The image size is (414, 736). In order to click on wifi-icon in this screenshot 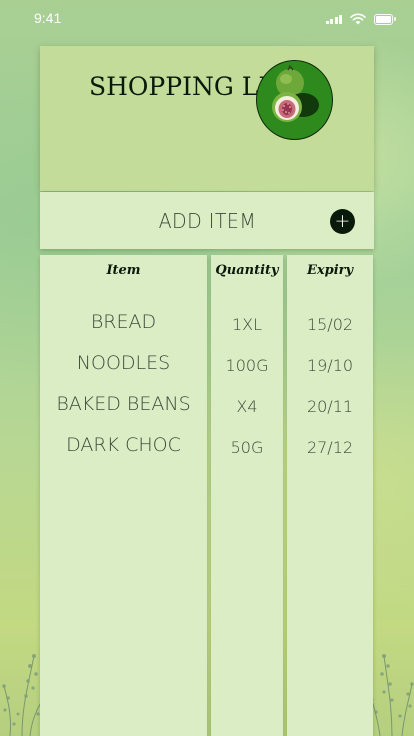, I will do `click(358, 19)`.